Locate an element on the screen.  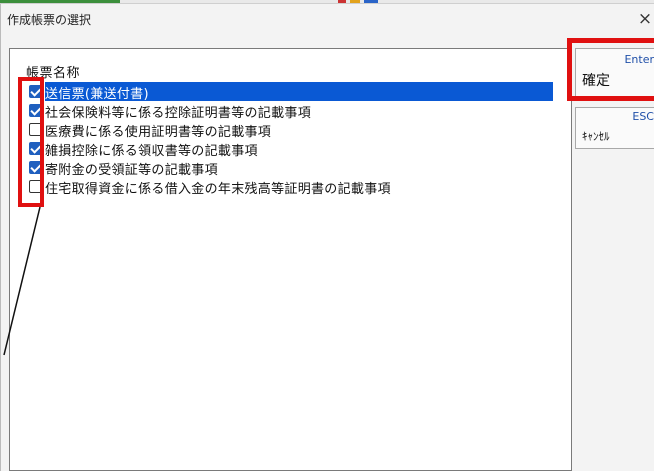
list-item-label: 雑損控除に係る領収書等の記載事項 is located at coordinates (151, 151).